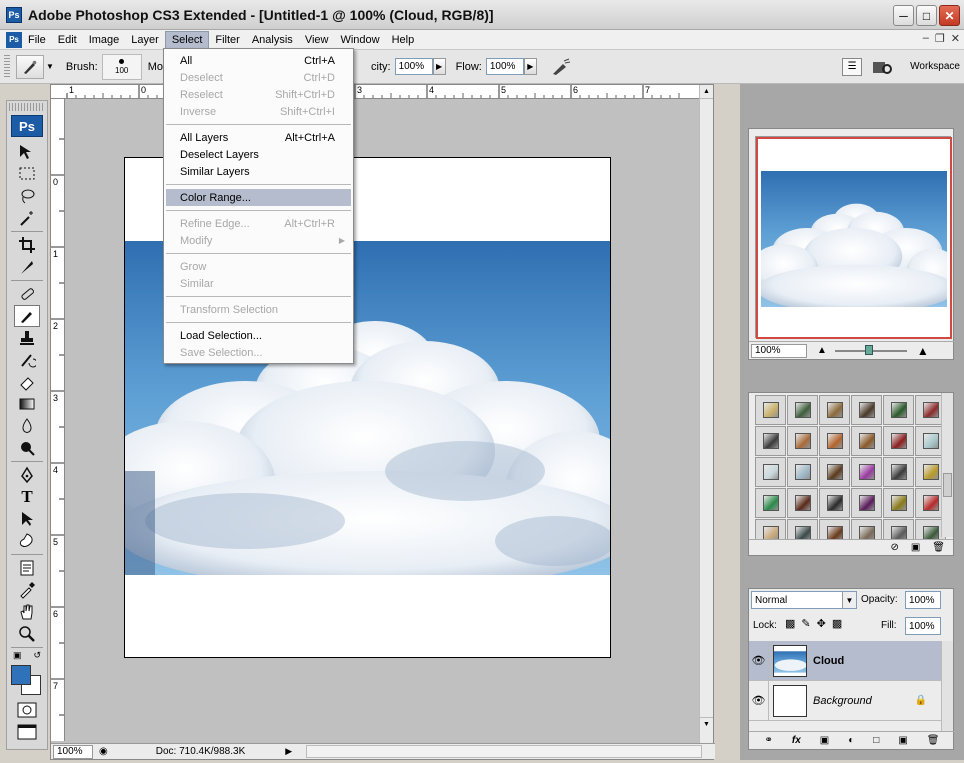  What do you see at coordinates (706, 724) in the screenshot?
I see `scroll-down-arrow: ▼` at bounding box center [706, 724].